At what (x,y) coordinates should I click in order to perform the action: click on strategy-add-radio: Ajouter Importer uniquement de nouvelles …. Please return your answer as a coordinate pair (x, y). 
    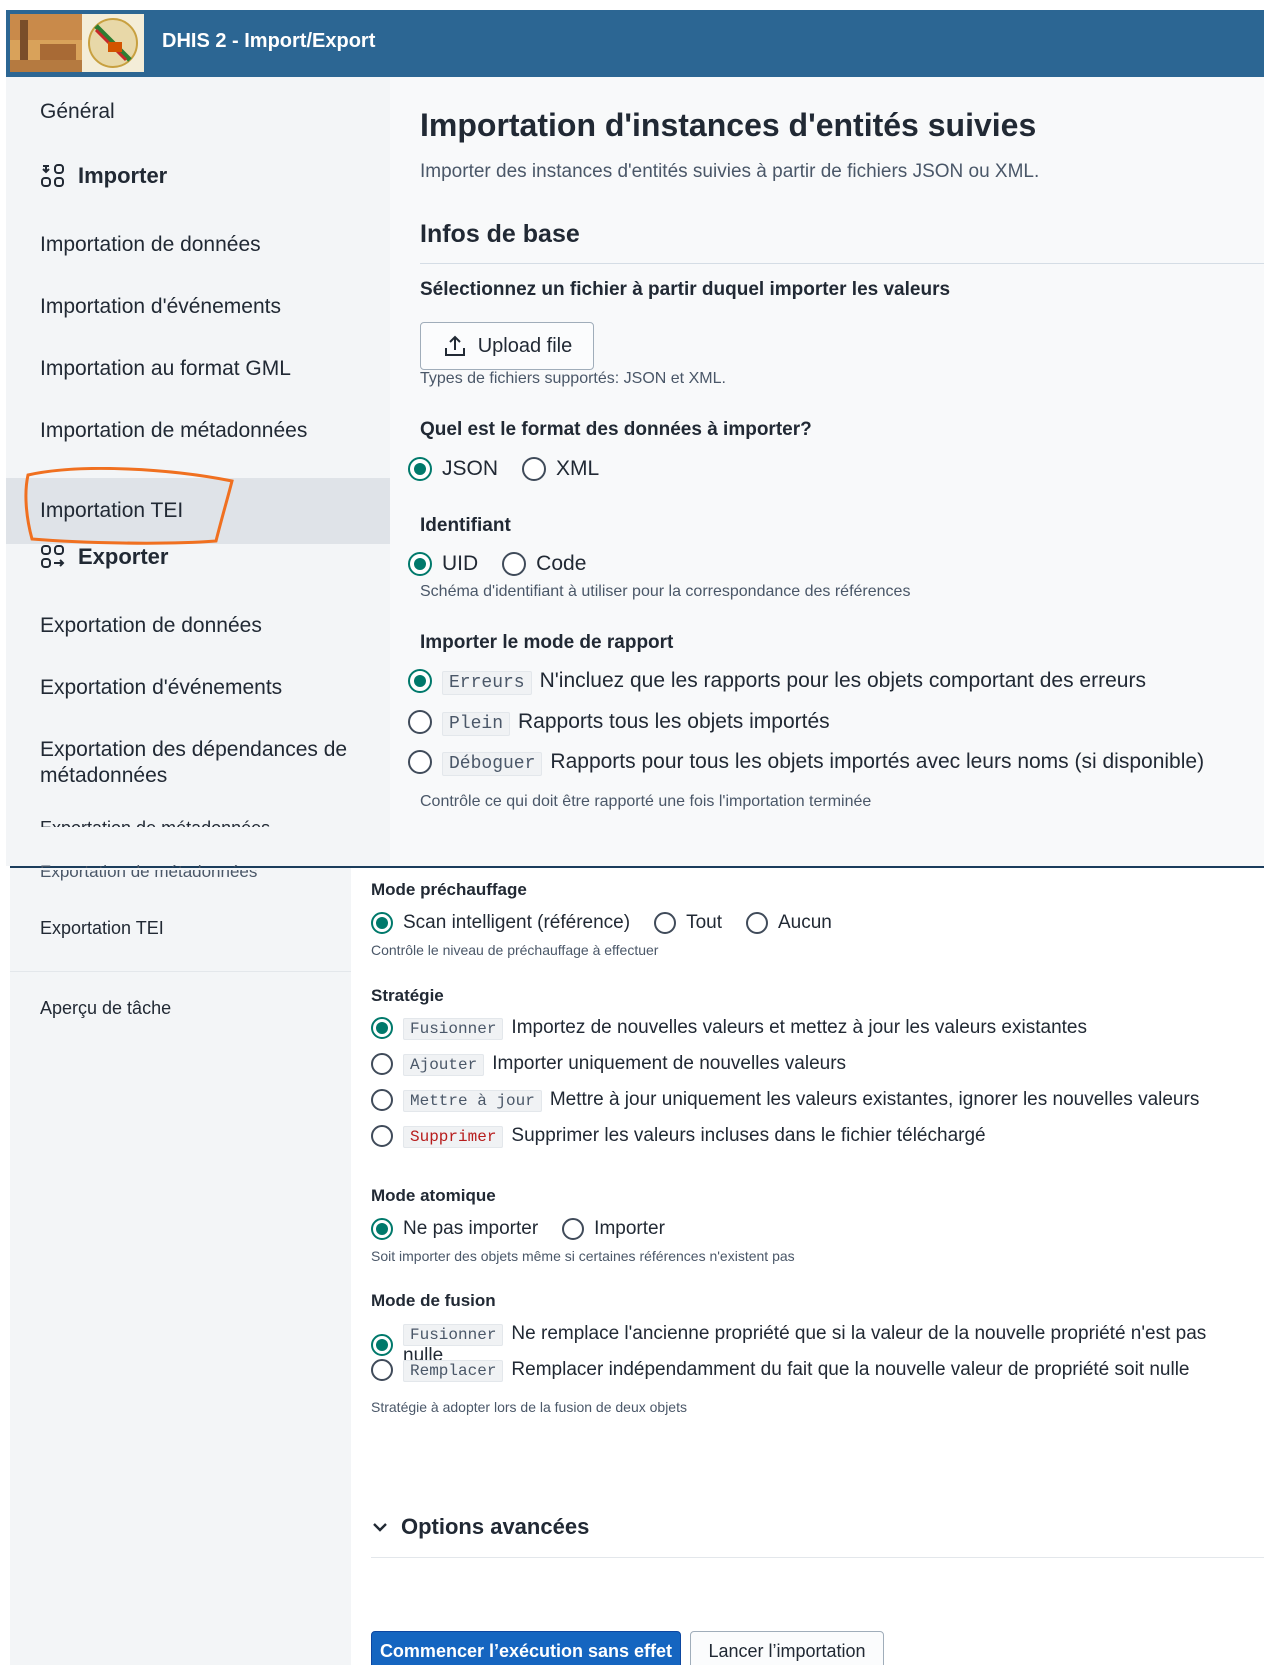
    Looking at the image, I should click on (620, 1064).